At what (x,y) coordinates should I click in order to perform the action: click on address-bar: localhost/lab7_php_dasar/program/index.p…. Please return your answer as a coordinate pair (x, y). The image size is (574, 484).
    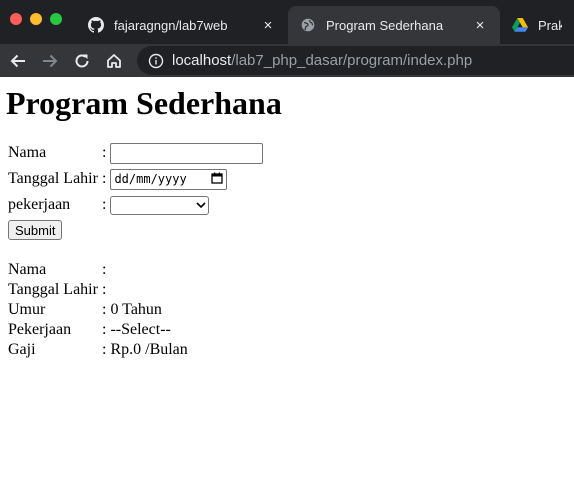
    Looking at the image, I should click on (355, 60).